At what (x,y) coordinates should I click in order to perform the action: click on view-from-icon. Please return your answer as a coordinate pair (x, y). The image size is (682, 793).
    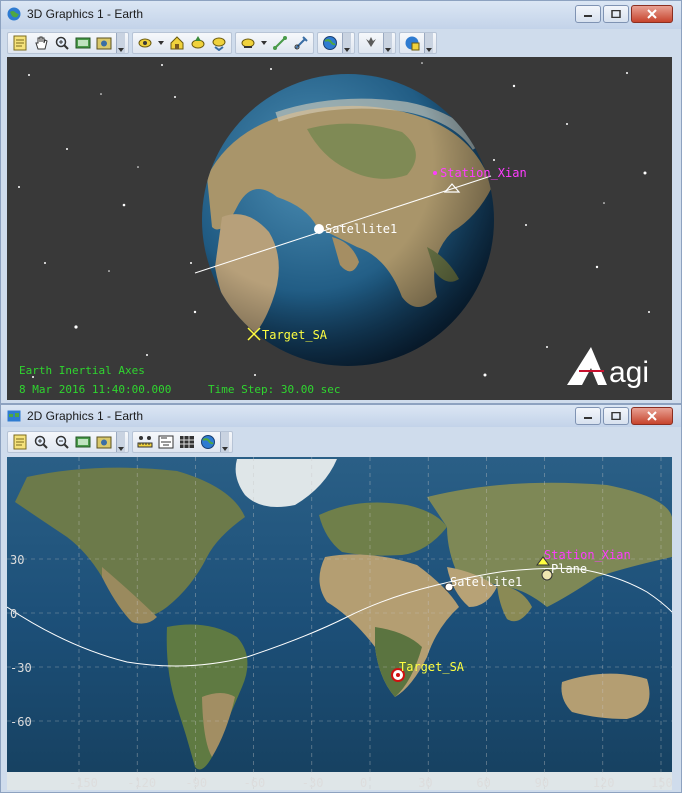
    Looking at the image, I should click on (145, 43).